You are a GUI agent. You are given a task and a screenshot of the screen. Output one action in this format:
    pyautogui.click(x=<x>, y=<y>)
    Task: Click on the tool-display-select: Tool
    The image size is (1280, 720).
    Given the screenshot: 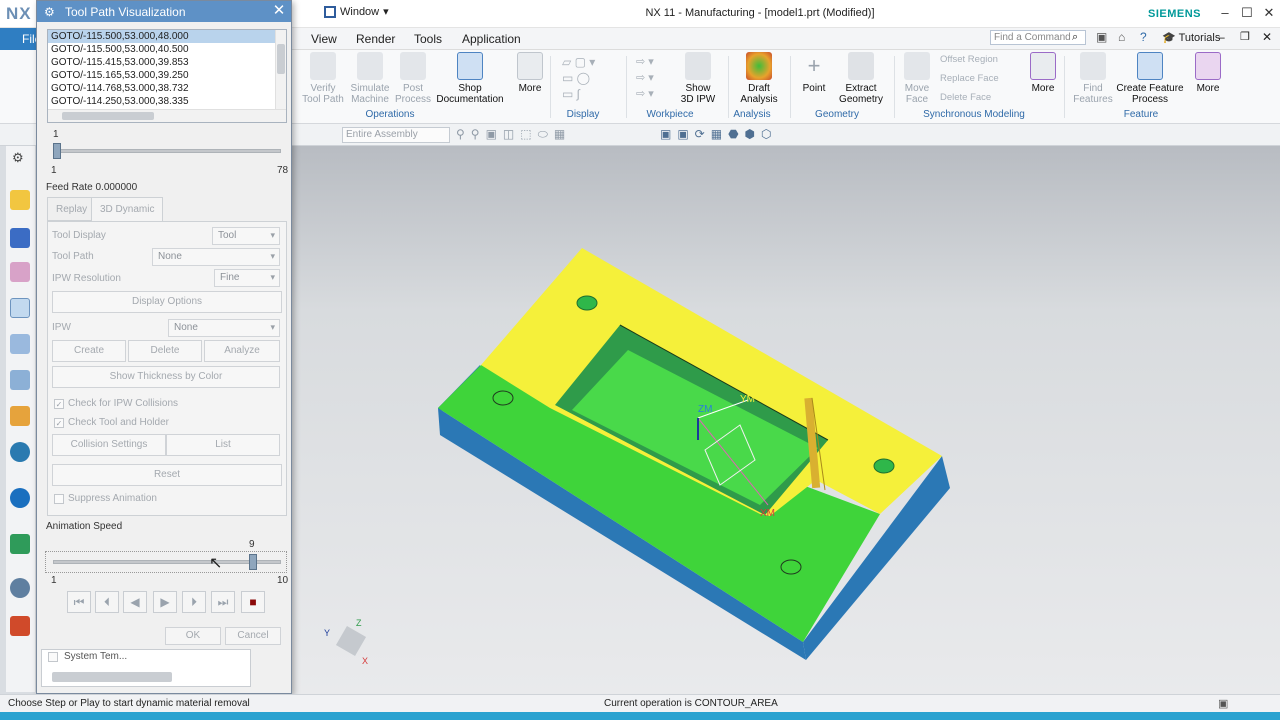 What is the action you would take?
    pyautogui.click(x=246, y=236)
    